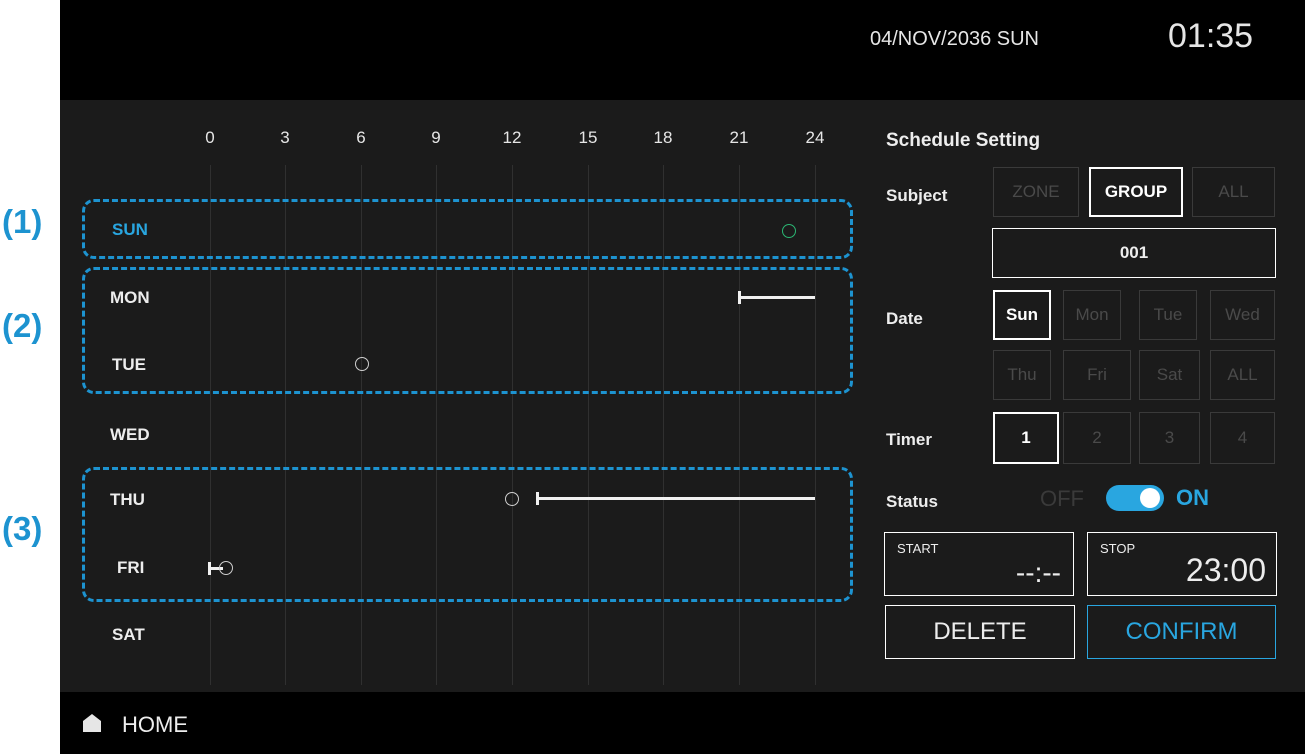  What do you see at coordinates (588, 137) in the screenshot?
I see `hour-label-15: 15` at bounding box center [588, 137].